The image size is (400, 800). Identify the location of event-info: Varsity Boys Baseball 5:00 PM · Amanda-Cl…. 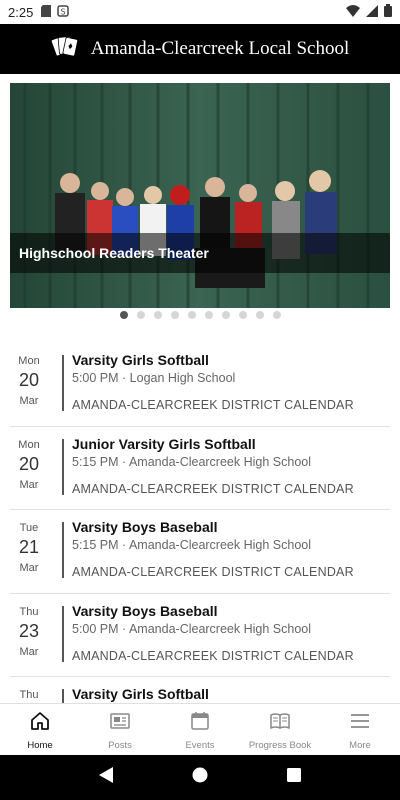
(231, 633).